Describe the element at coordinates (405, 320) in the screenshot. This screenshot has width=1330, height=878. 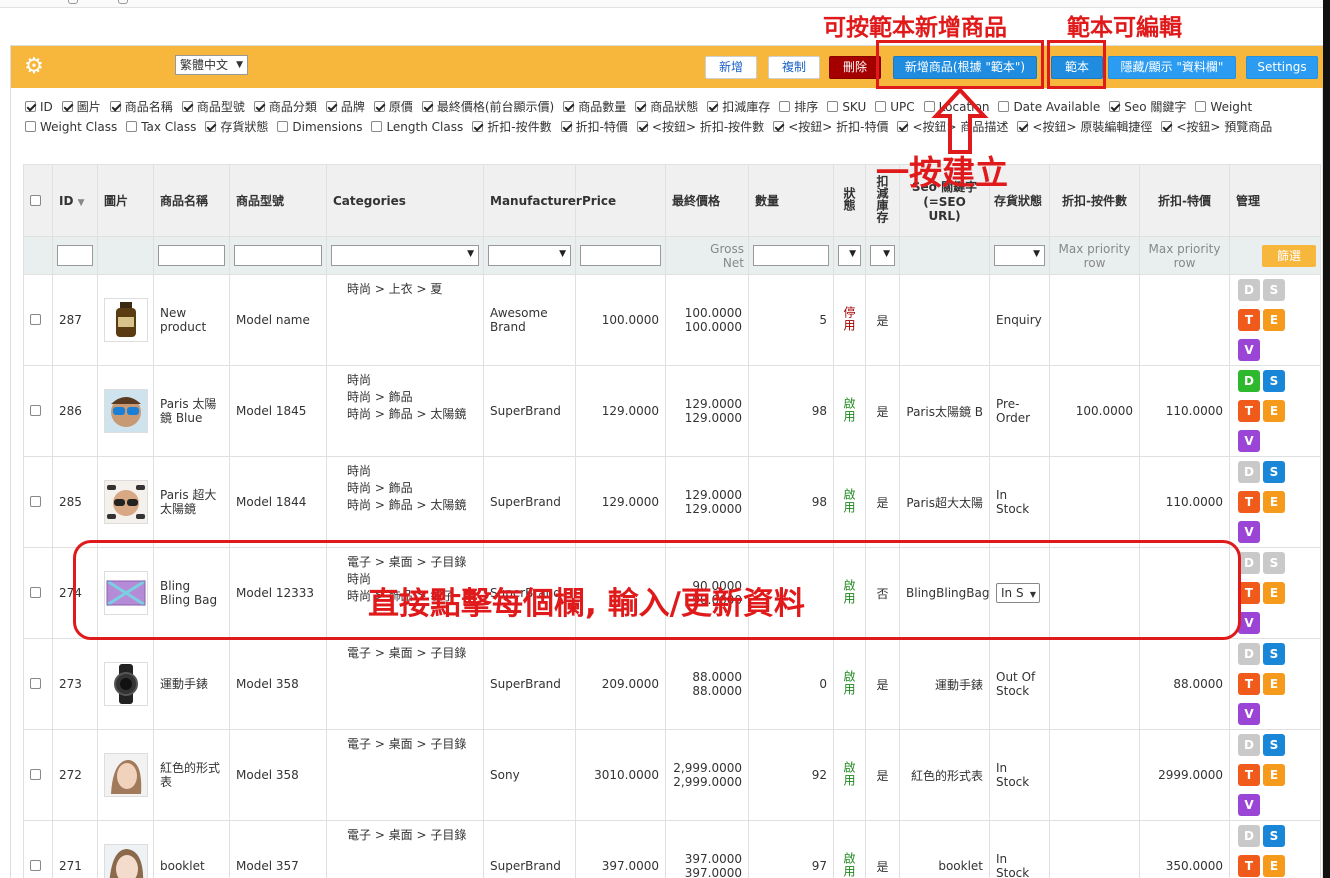
I see `categories-cell: 時尚 > 上衣 > 夏` at that location.